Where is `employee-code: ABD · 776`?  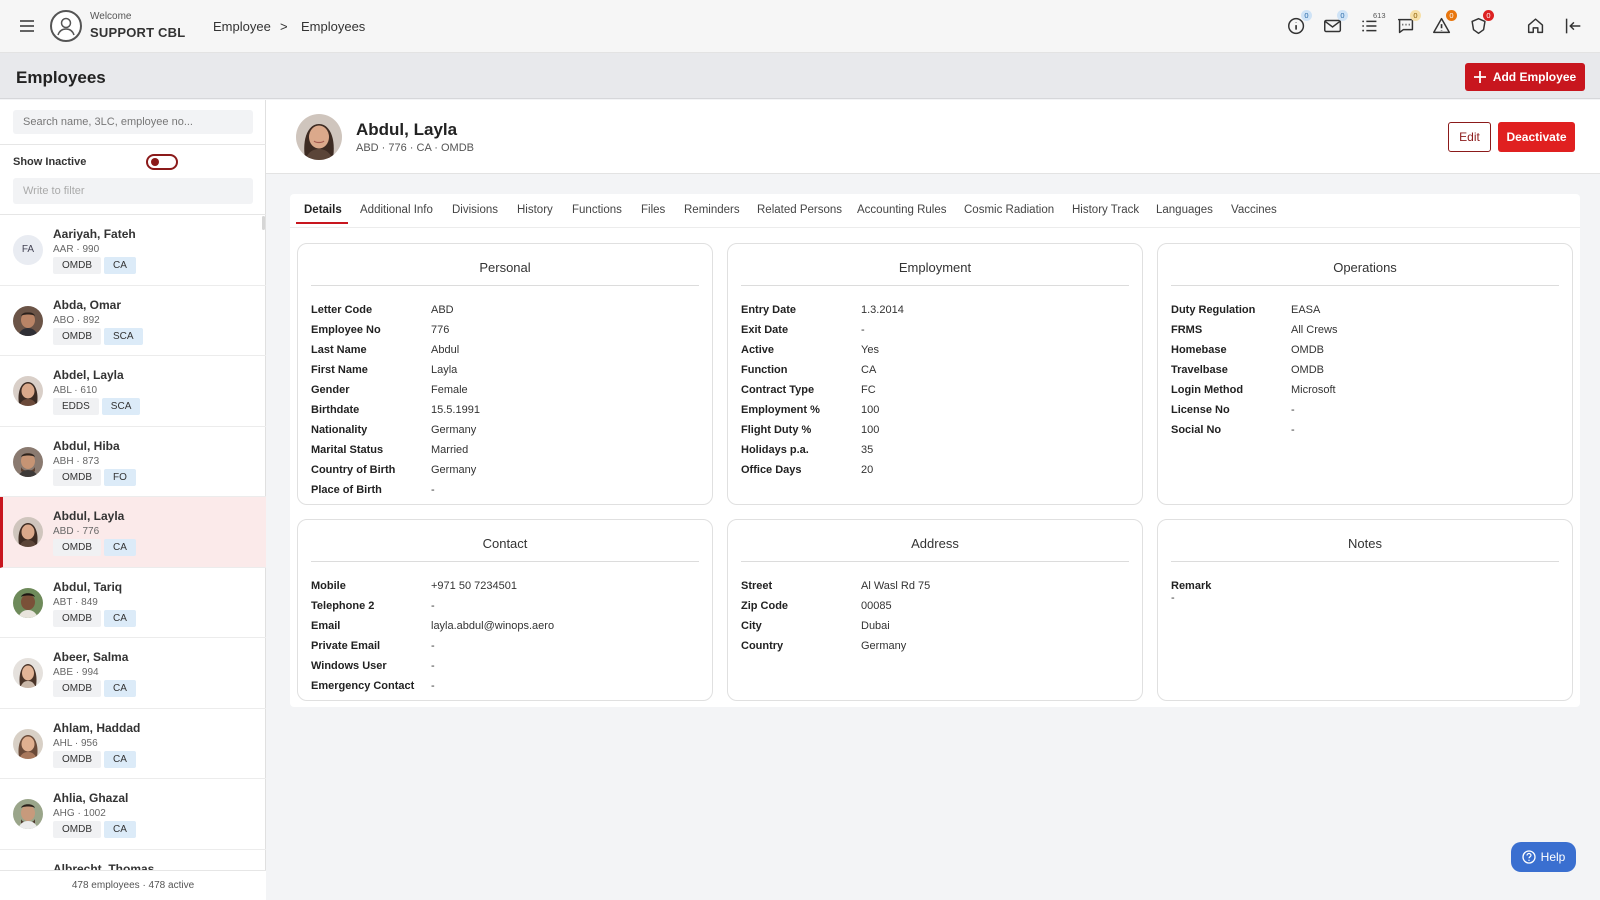
employee-code: ABD · 776 is located at coordinates (76, 531).